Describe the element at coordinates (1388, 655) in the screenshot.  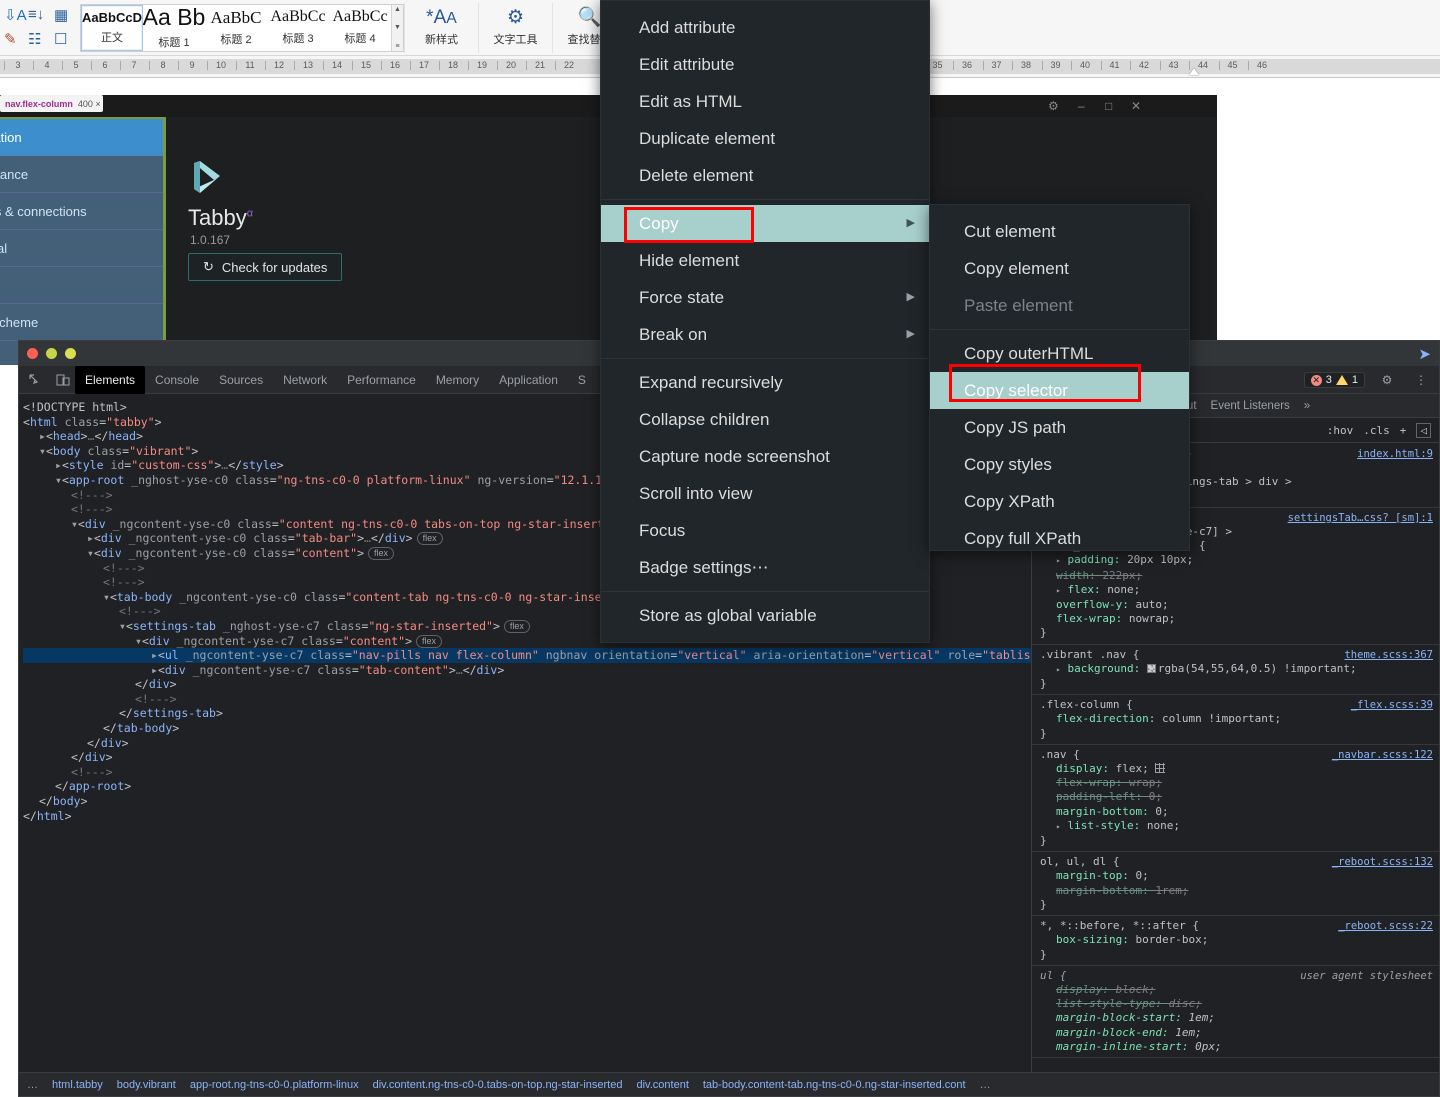
I see `css-rule-source: theme.scss:367` at that location.